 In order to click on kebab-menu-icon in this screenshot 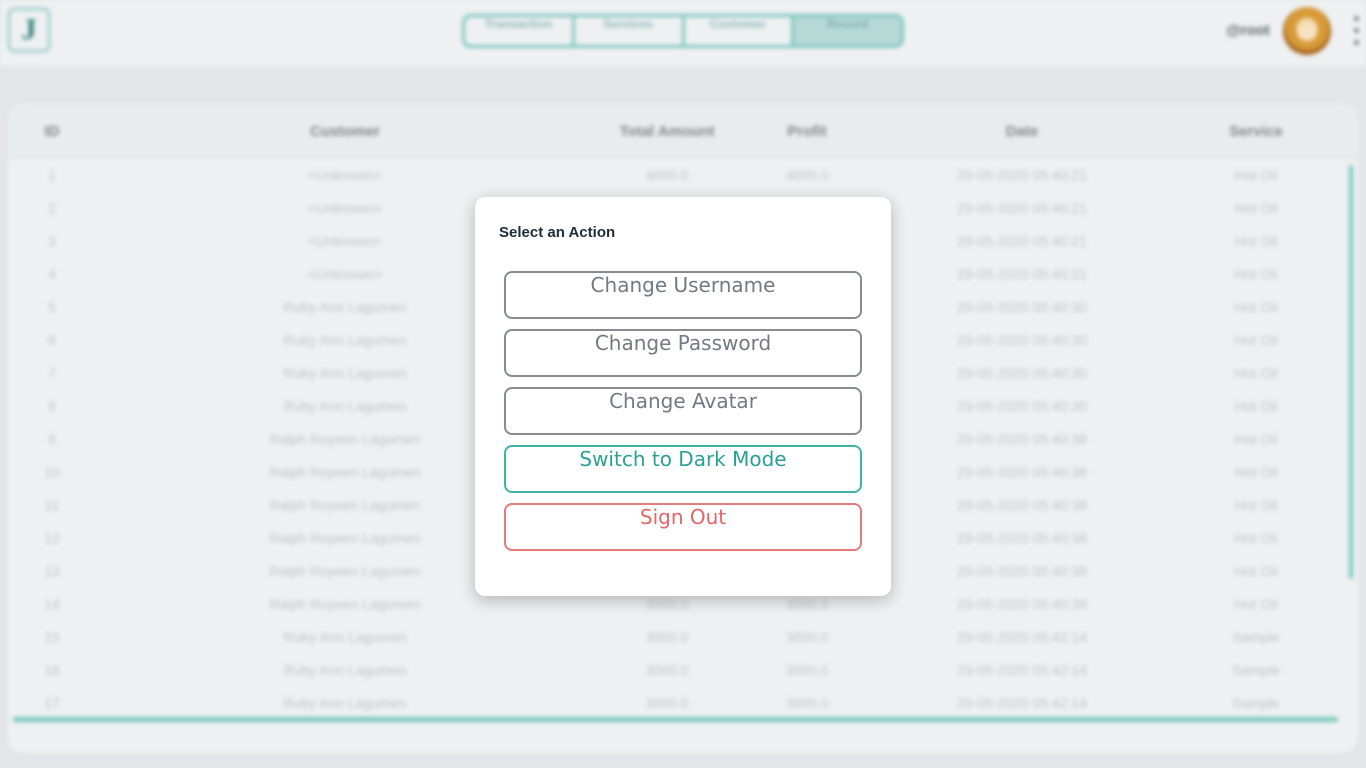, I will do `click(1356, 31)`.